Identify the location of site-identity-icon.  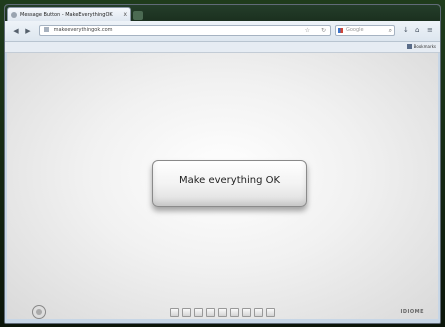
(46, 29).